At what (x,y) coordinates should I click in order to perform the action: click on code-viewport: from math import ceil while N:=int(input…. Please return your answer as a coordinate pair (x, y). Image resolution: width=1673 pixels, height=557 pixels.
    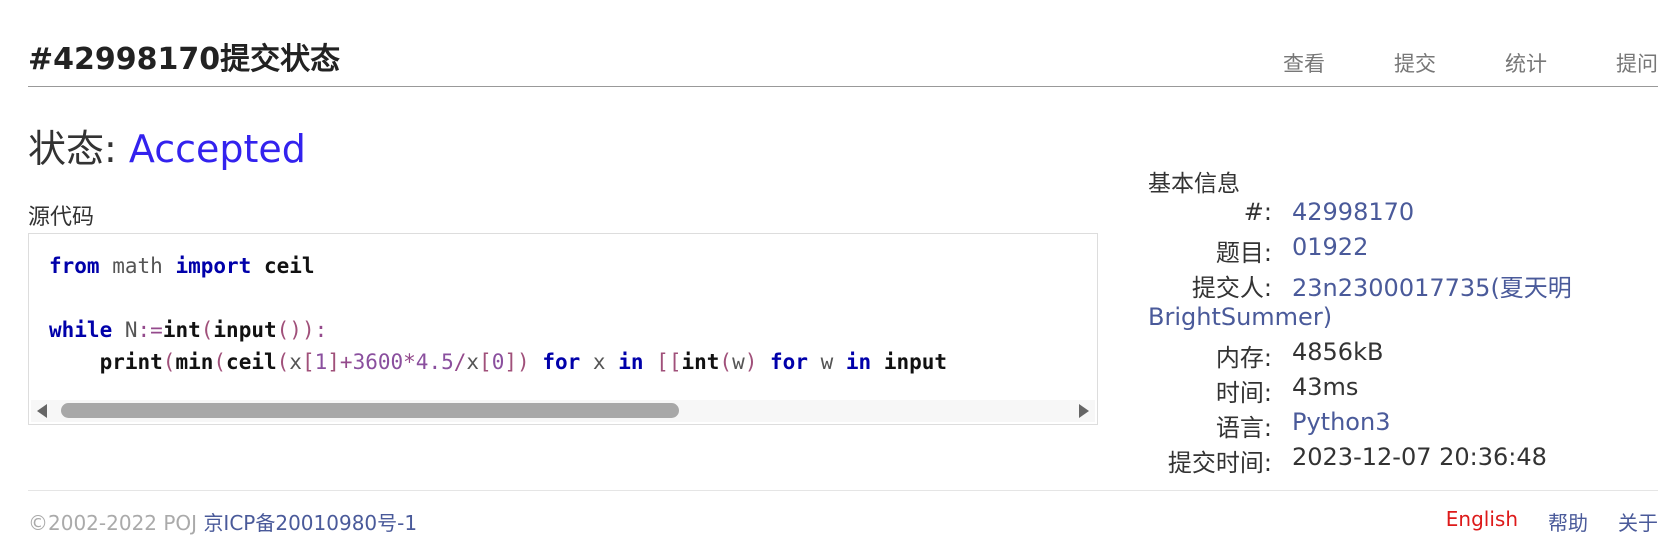
    Looking at the image, I should click on (570, 315).